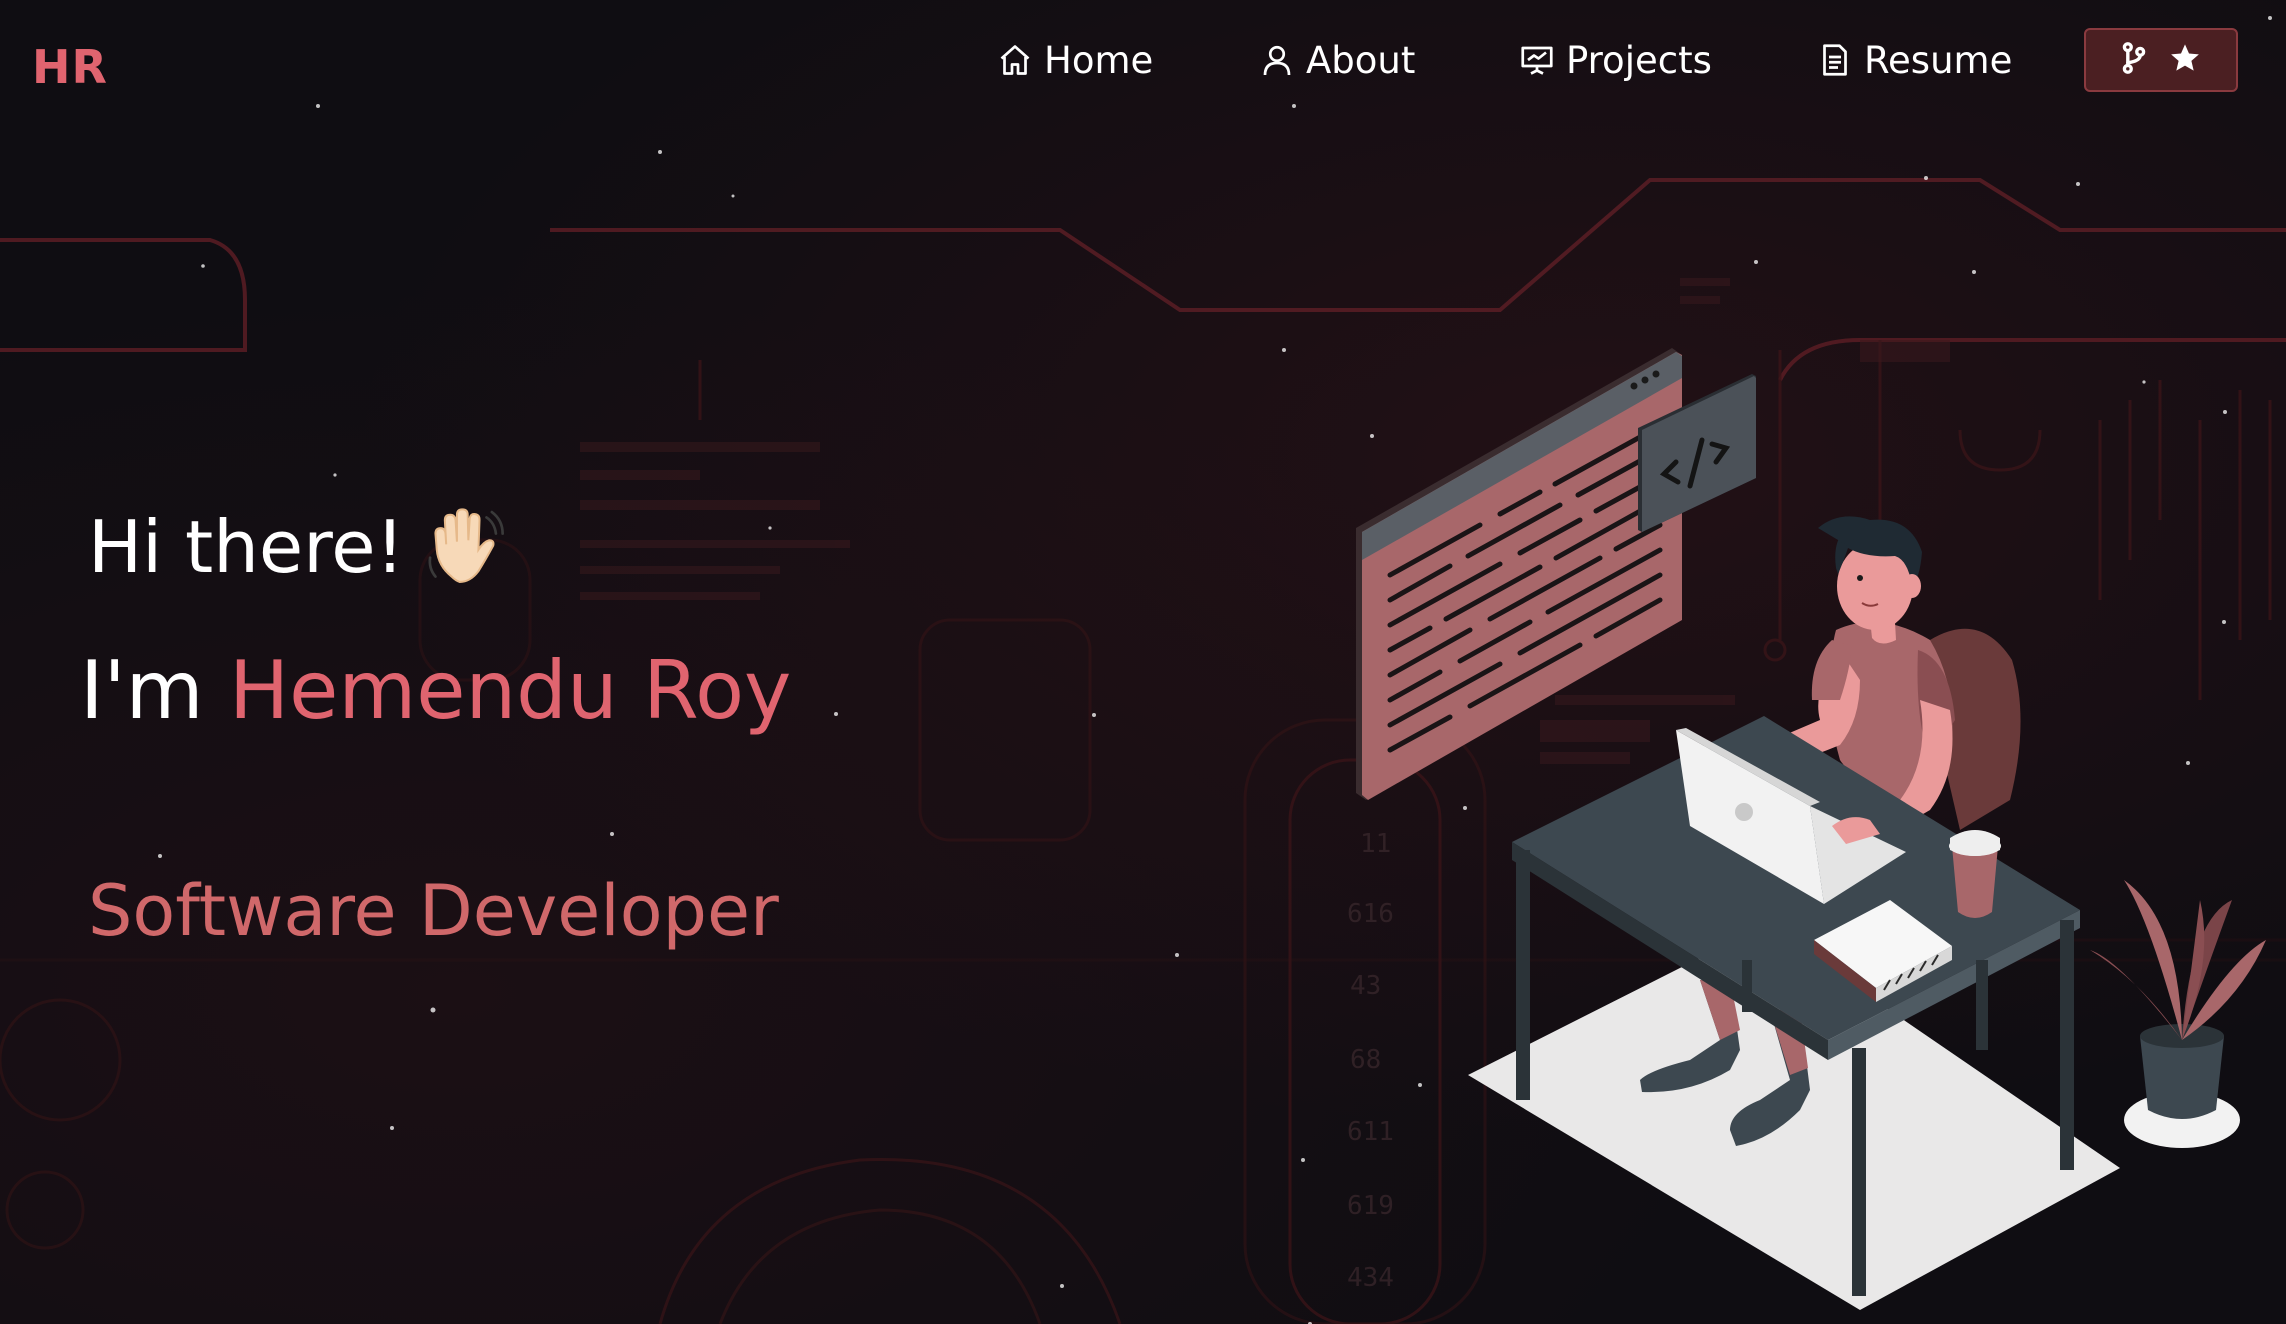 The image size is (2286, 1324). Describe the element at coordinates (433, 911) in the screenshot. I see `role-text: Software Developer` at that location.